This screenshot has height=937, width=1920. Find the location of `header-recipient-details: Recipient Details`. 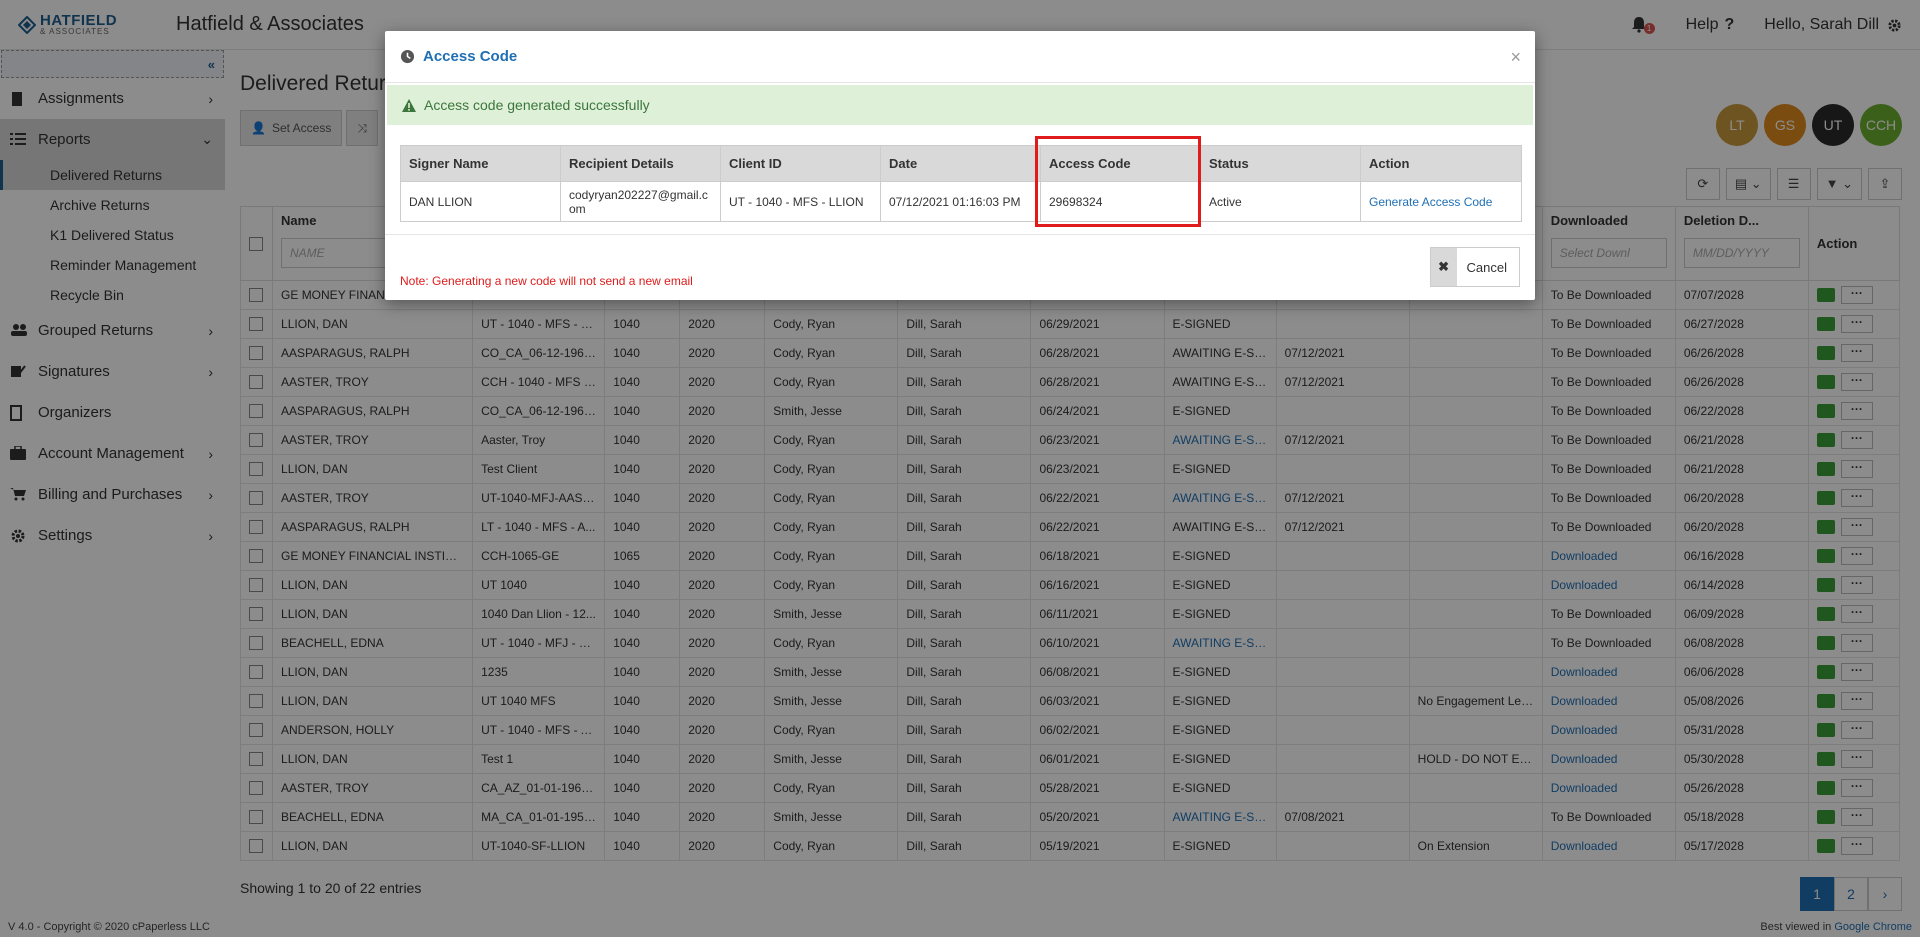

header-recipient-details: Recipient Details is located at coordinates (640, 163).